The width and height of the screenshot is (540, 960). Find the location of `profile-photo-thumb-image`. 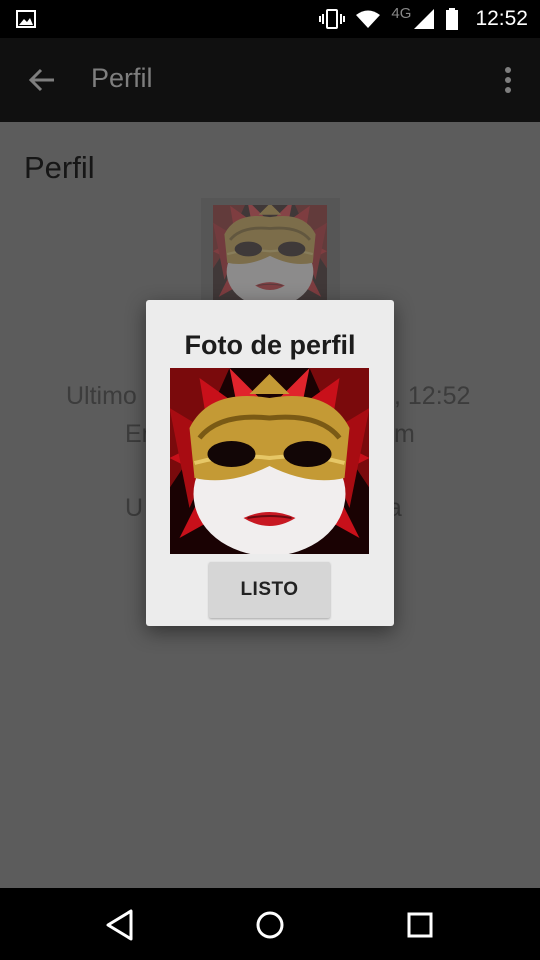

profile-photo-thumb-image is located at coordinates (270, 253).